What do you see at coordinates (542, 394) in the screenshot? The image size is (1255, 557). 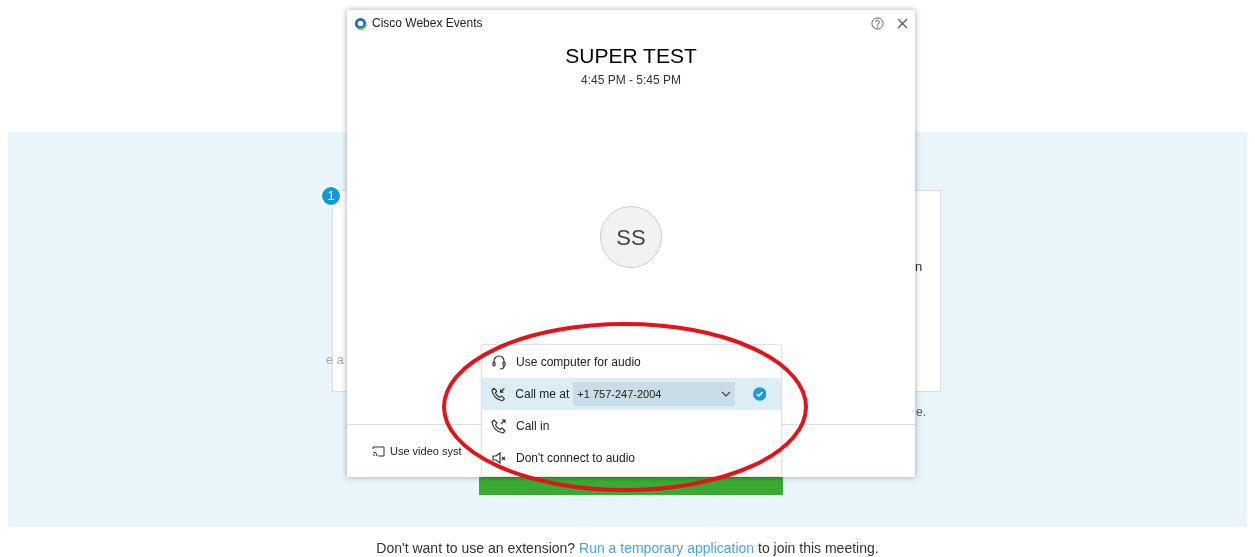 I see `option-label: Call me at` at bounding box center [542, 394].